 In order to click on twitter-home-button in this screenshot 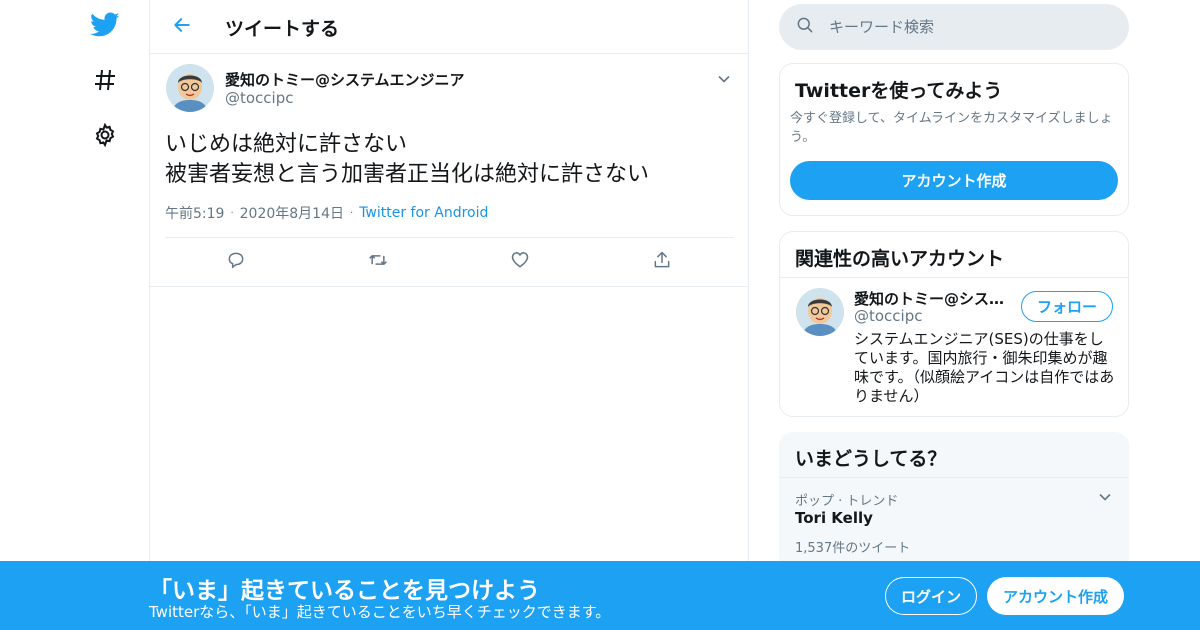, I will do `click(105, 27)`.